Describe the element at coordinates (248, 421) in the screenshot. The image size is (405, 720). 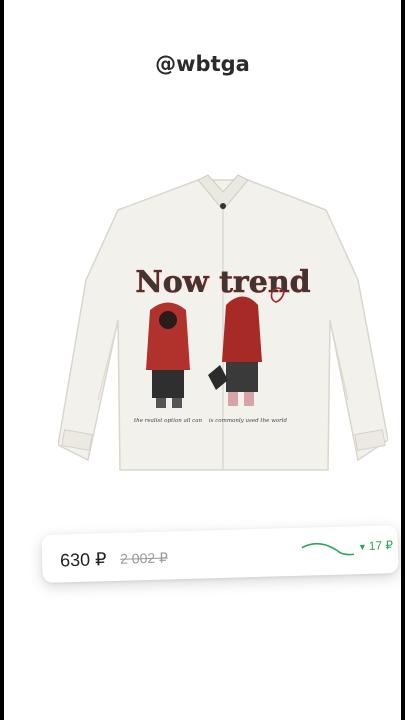
I see `caption-right: is commonly used the world` at that location.